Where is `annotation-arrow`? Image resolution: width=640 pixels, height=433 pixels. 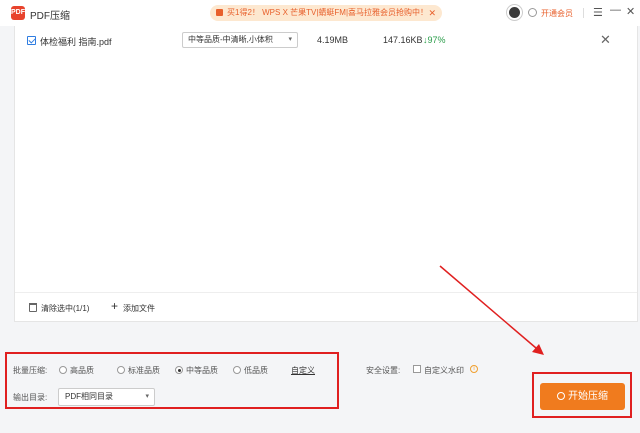 annotation-arrow is located at coordinates (491, 310).